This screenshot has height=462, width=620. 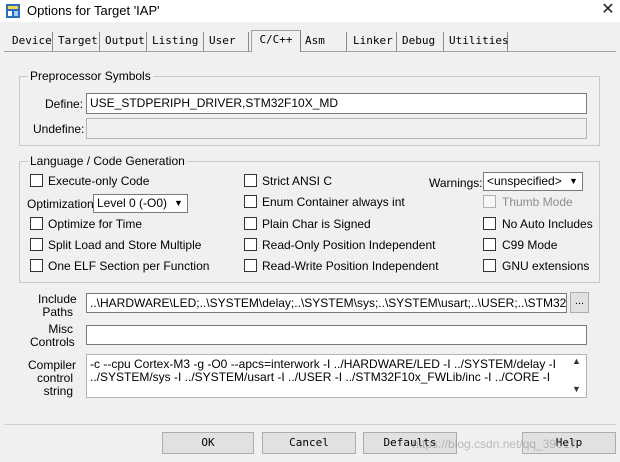 What do you see at coordinates (410, 443) in the screenshot?
I see `defaults-button: Defaults` at bounding box center [410, 443].